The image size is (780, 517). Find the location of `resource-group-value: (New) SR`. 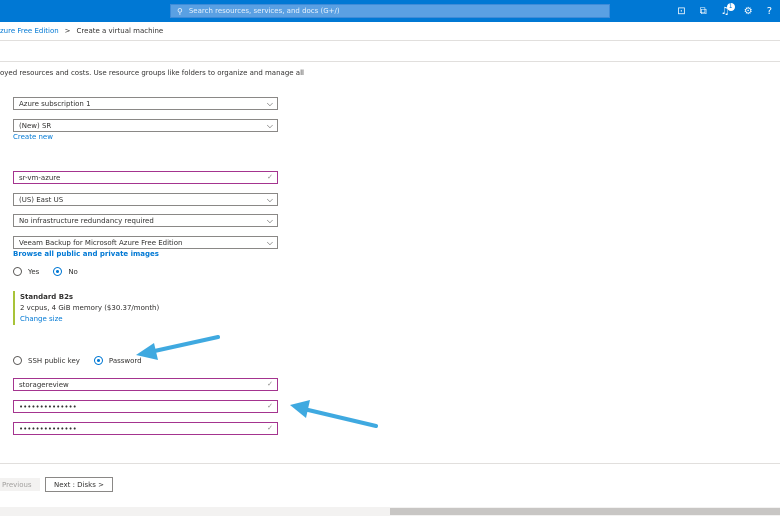

resource-group-value: (New) SR is located at coordinates (35, 125).